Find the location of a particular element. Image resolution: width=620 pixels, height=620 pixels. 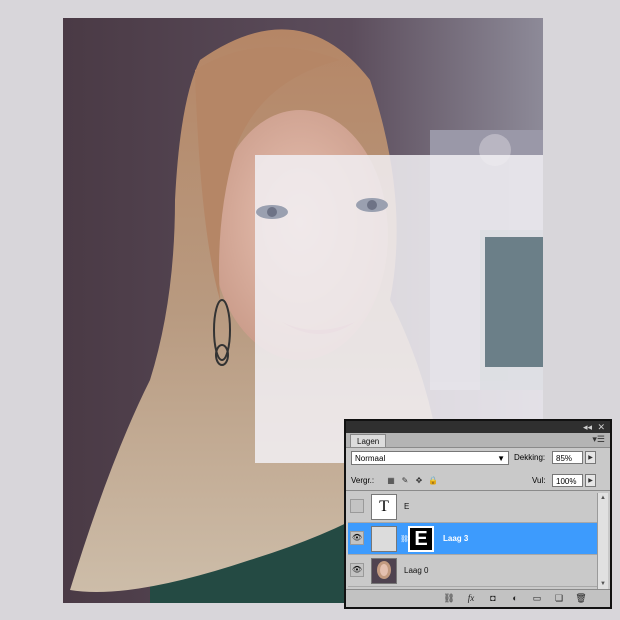

layer-row-laag-0: 👁 Laag 0 is located at coordinates (473, 571).